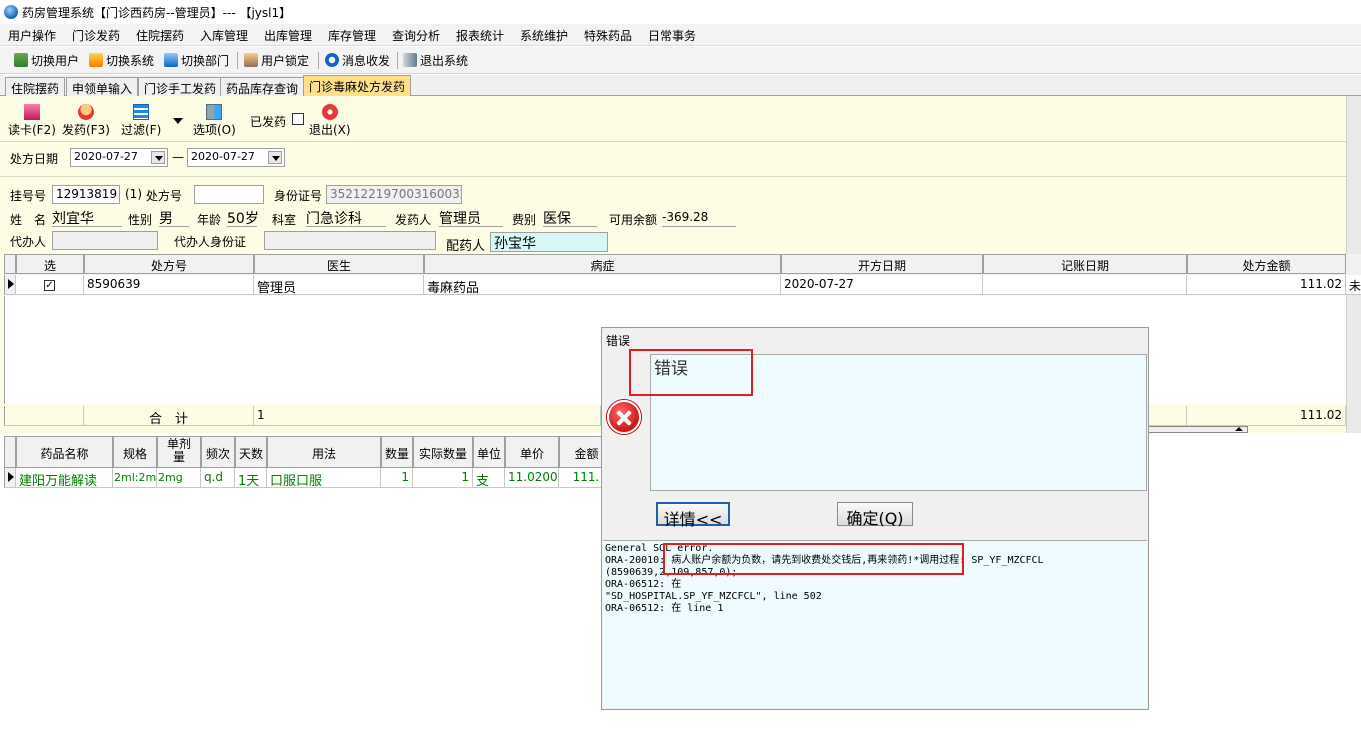 The width and height of the screenshot is (1361, 737). What do you see at coordinates (693, 515) in the screenshot?
I see `details-button: 详情<<` at bounding box center [693, 515].